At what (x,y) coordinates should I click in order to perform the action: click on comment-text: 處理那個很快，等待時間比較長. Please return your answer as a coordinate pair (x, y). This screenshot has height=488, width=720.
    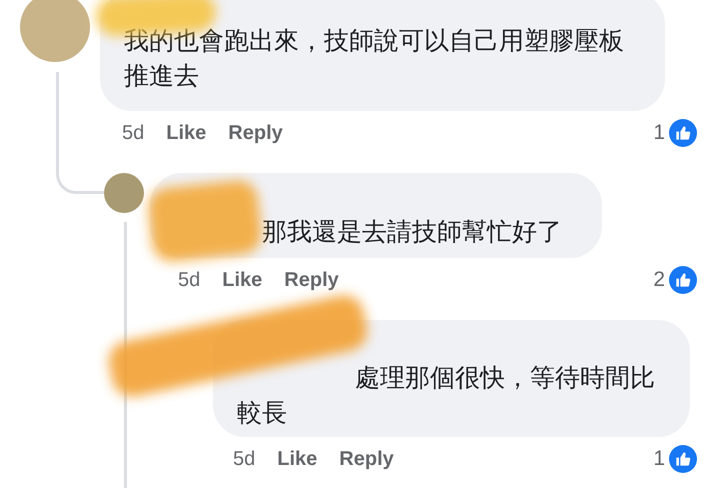
    Looking at the image, I should click on (446, 396).